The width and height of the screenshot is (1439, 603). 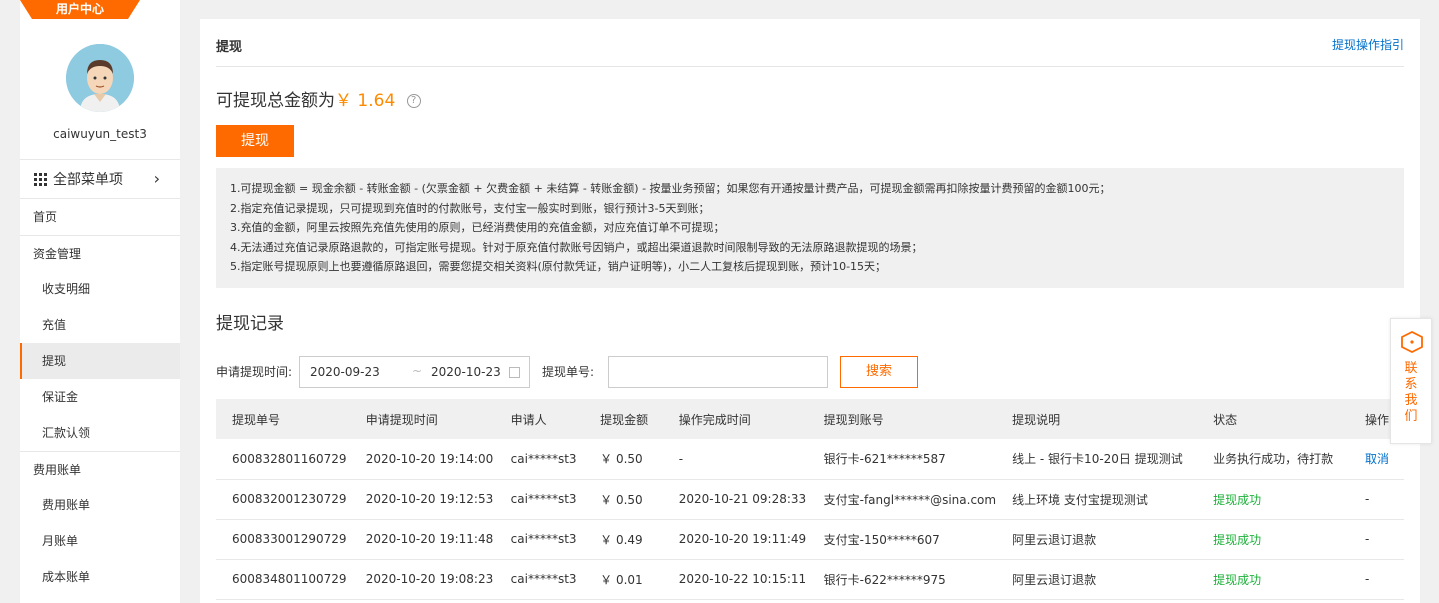 What do you see at coordinates (401, 419) in the screenshot?
I see `col-header: 申请提现时间` at bounding box center [401, 419].